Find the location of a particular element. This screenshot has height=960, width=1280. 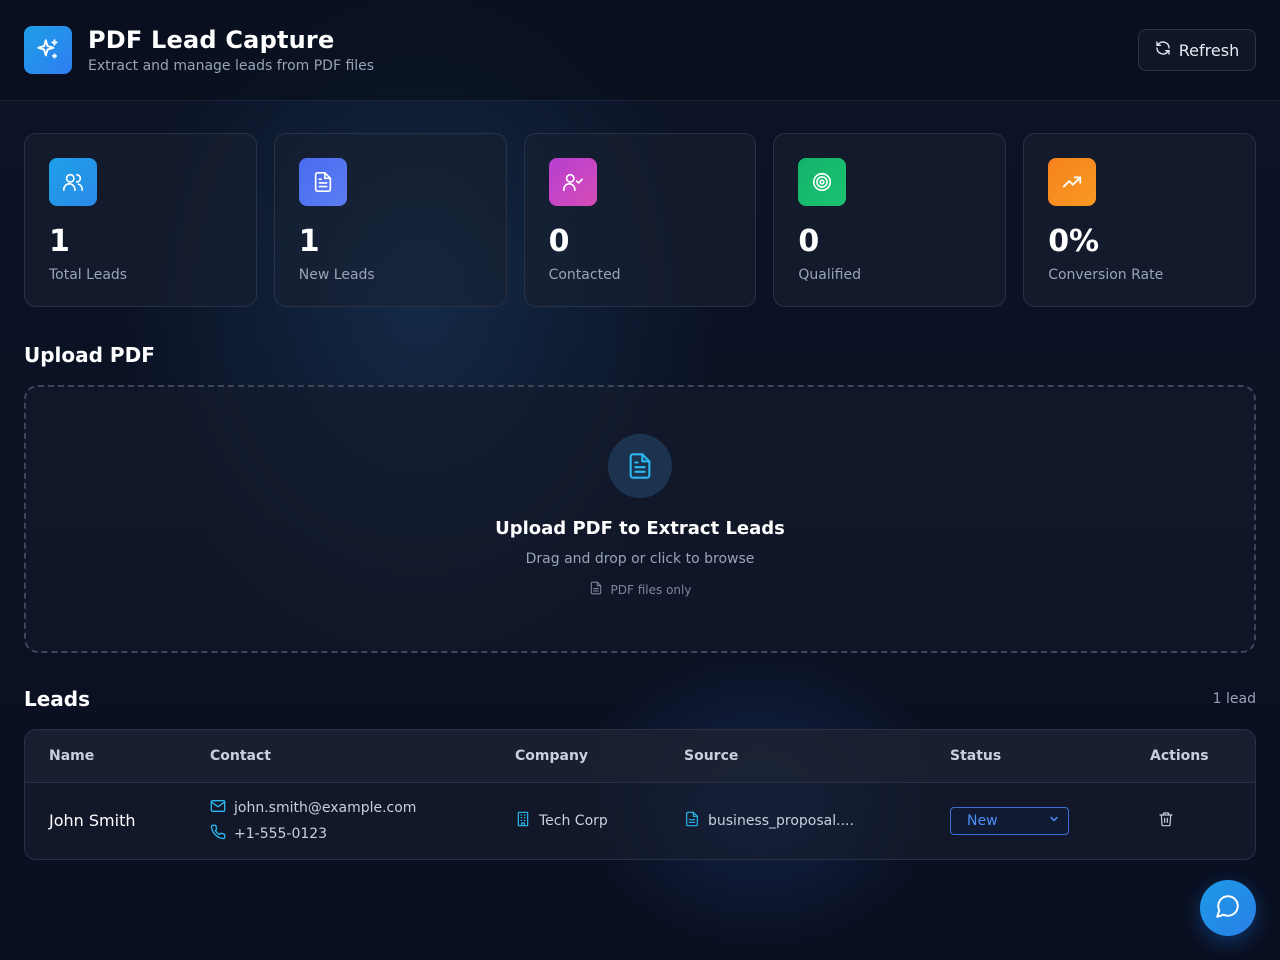

refresh-icon is located at coordinates (1163, 50).